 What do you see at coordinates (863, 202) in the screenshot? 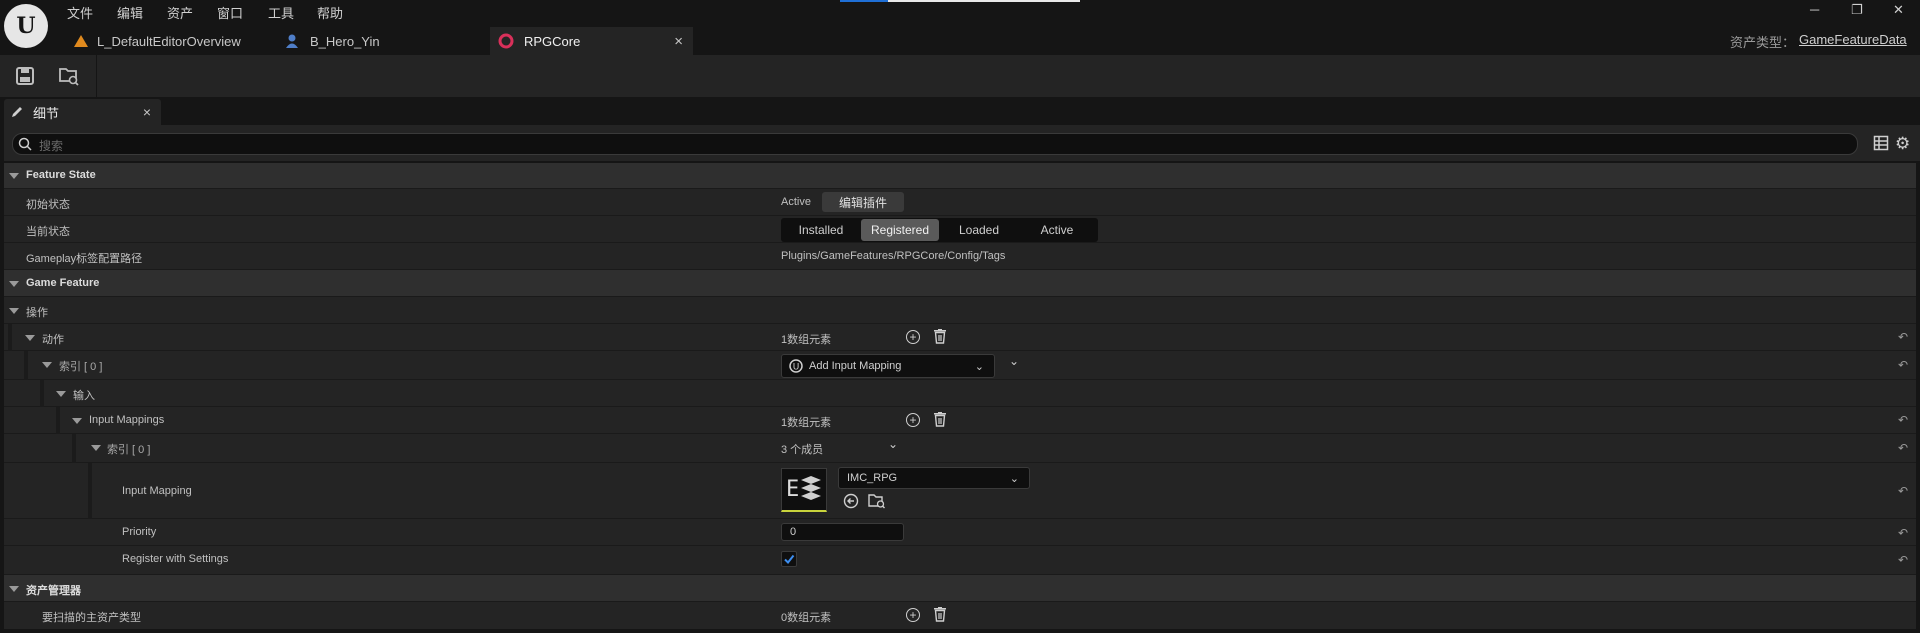
I see `edit-plugin-button: 编辑插件` at bounding box center [863, 202].